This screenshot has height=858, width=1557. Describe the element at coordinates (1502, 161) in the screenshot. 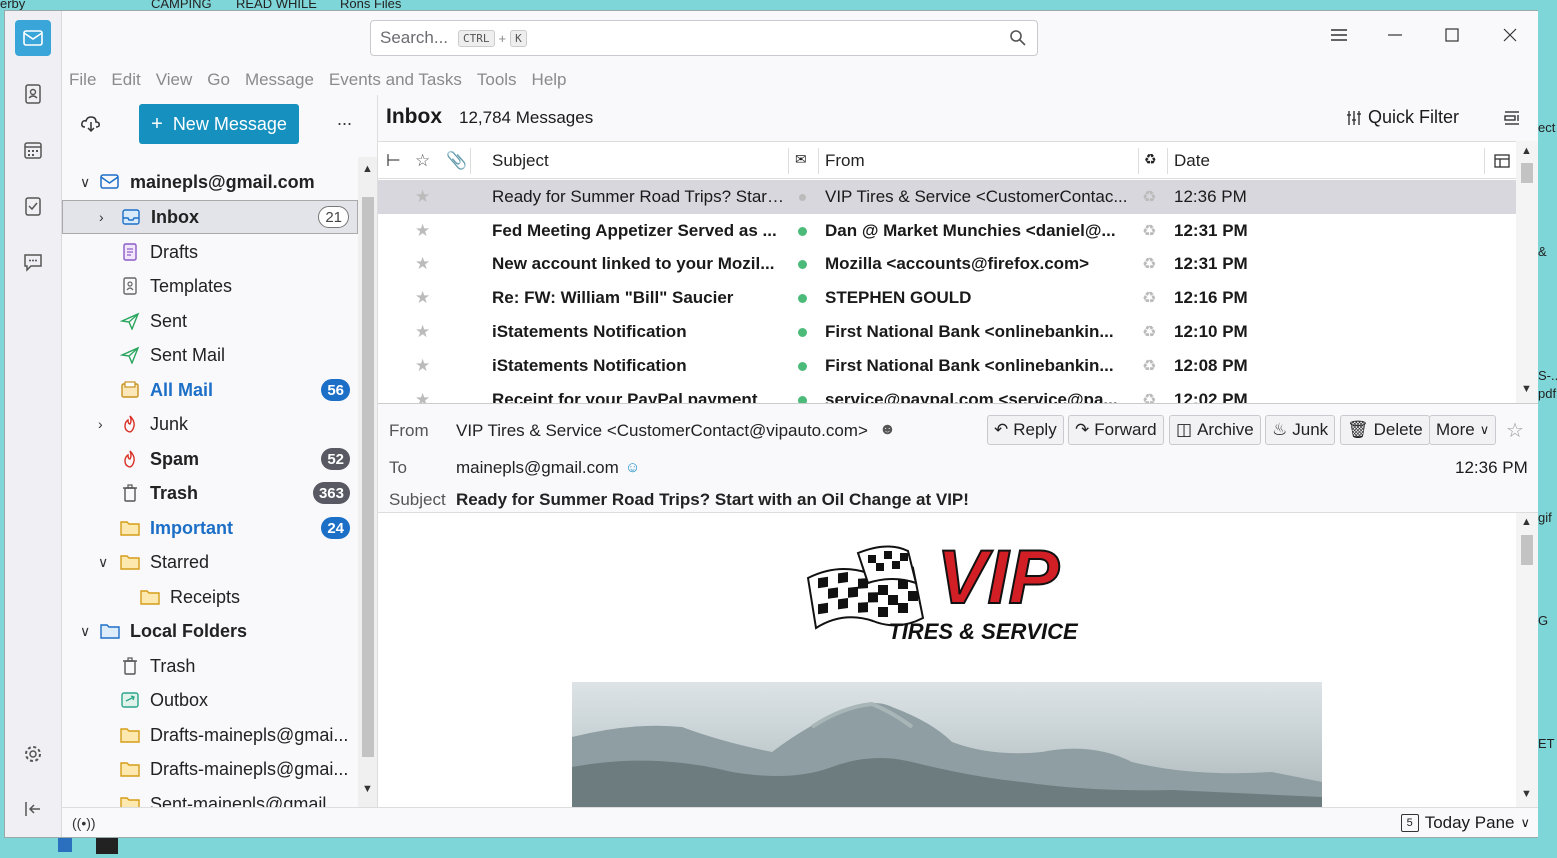

I see `column-picker-icon` at that location.